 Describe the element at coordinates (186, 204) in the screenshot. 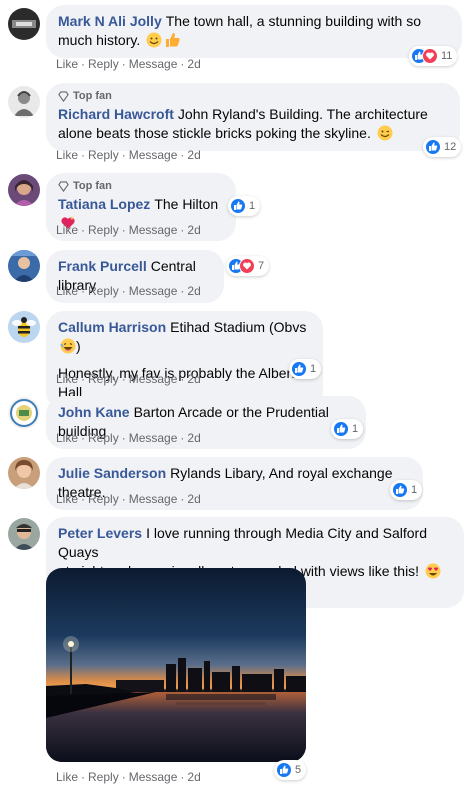

I see `comment-text: The Hilton` at that location.